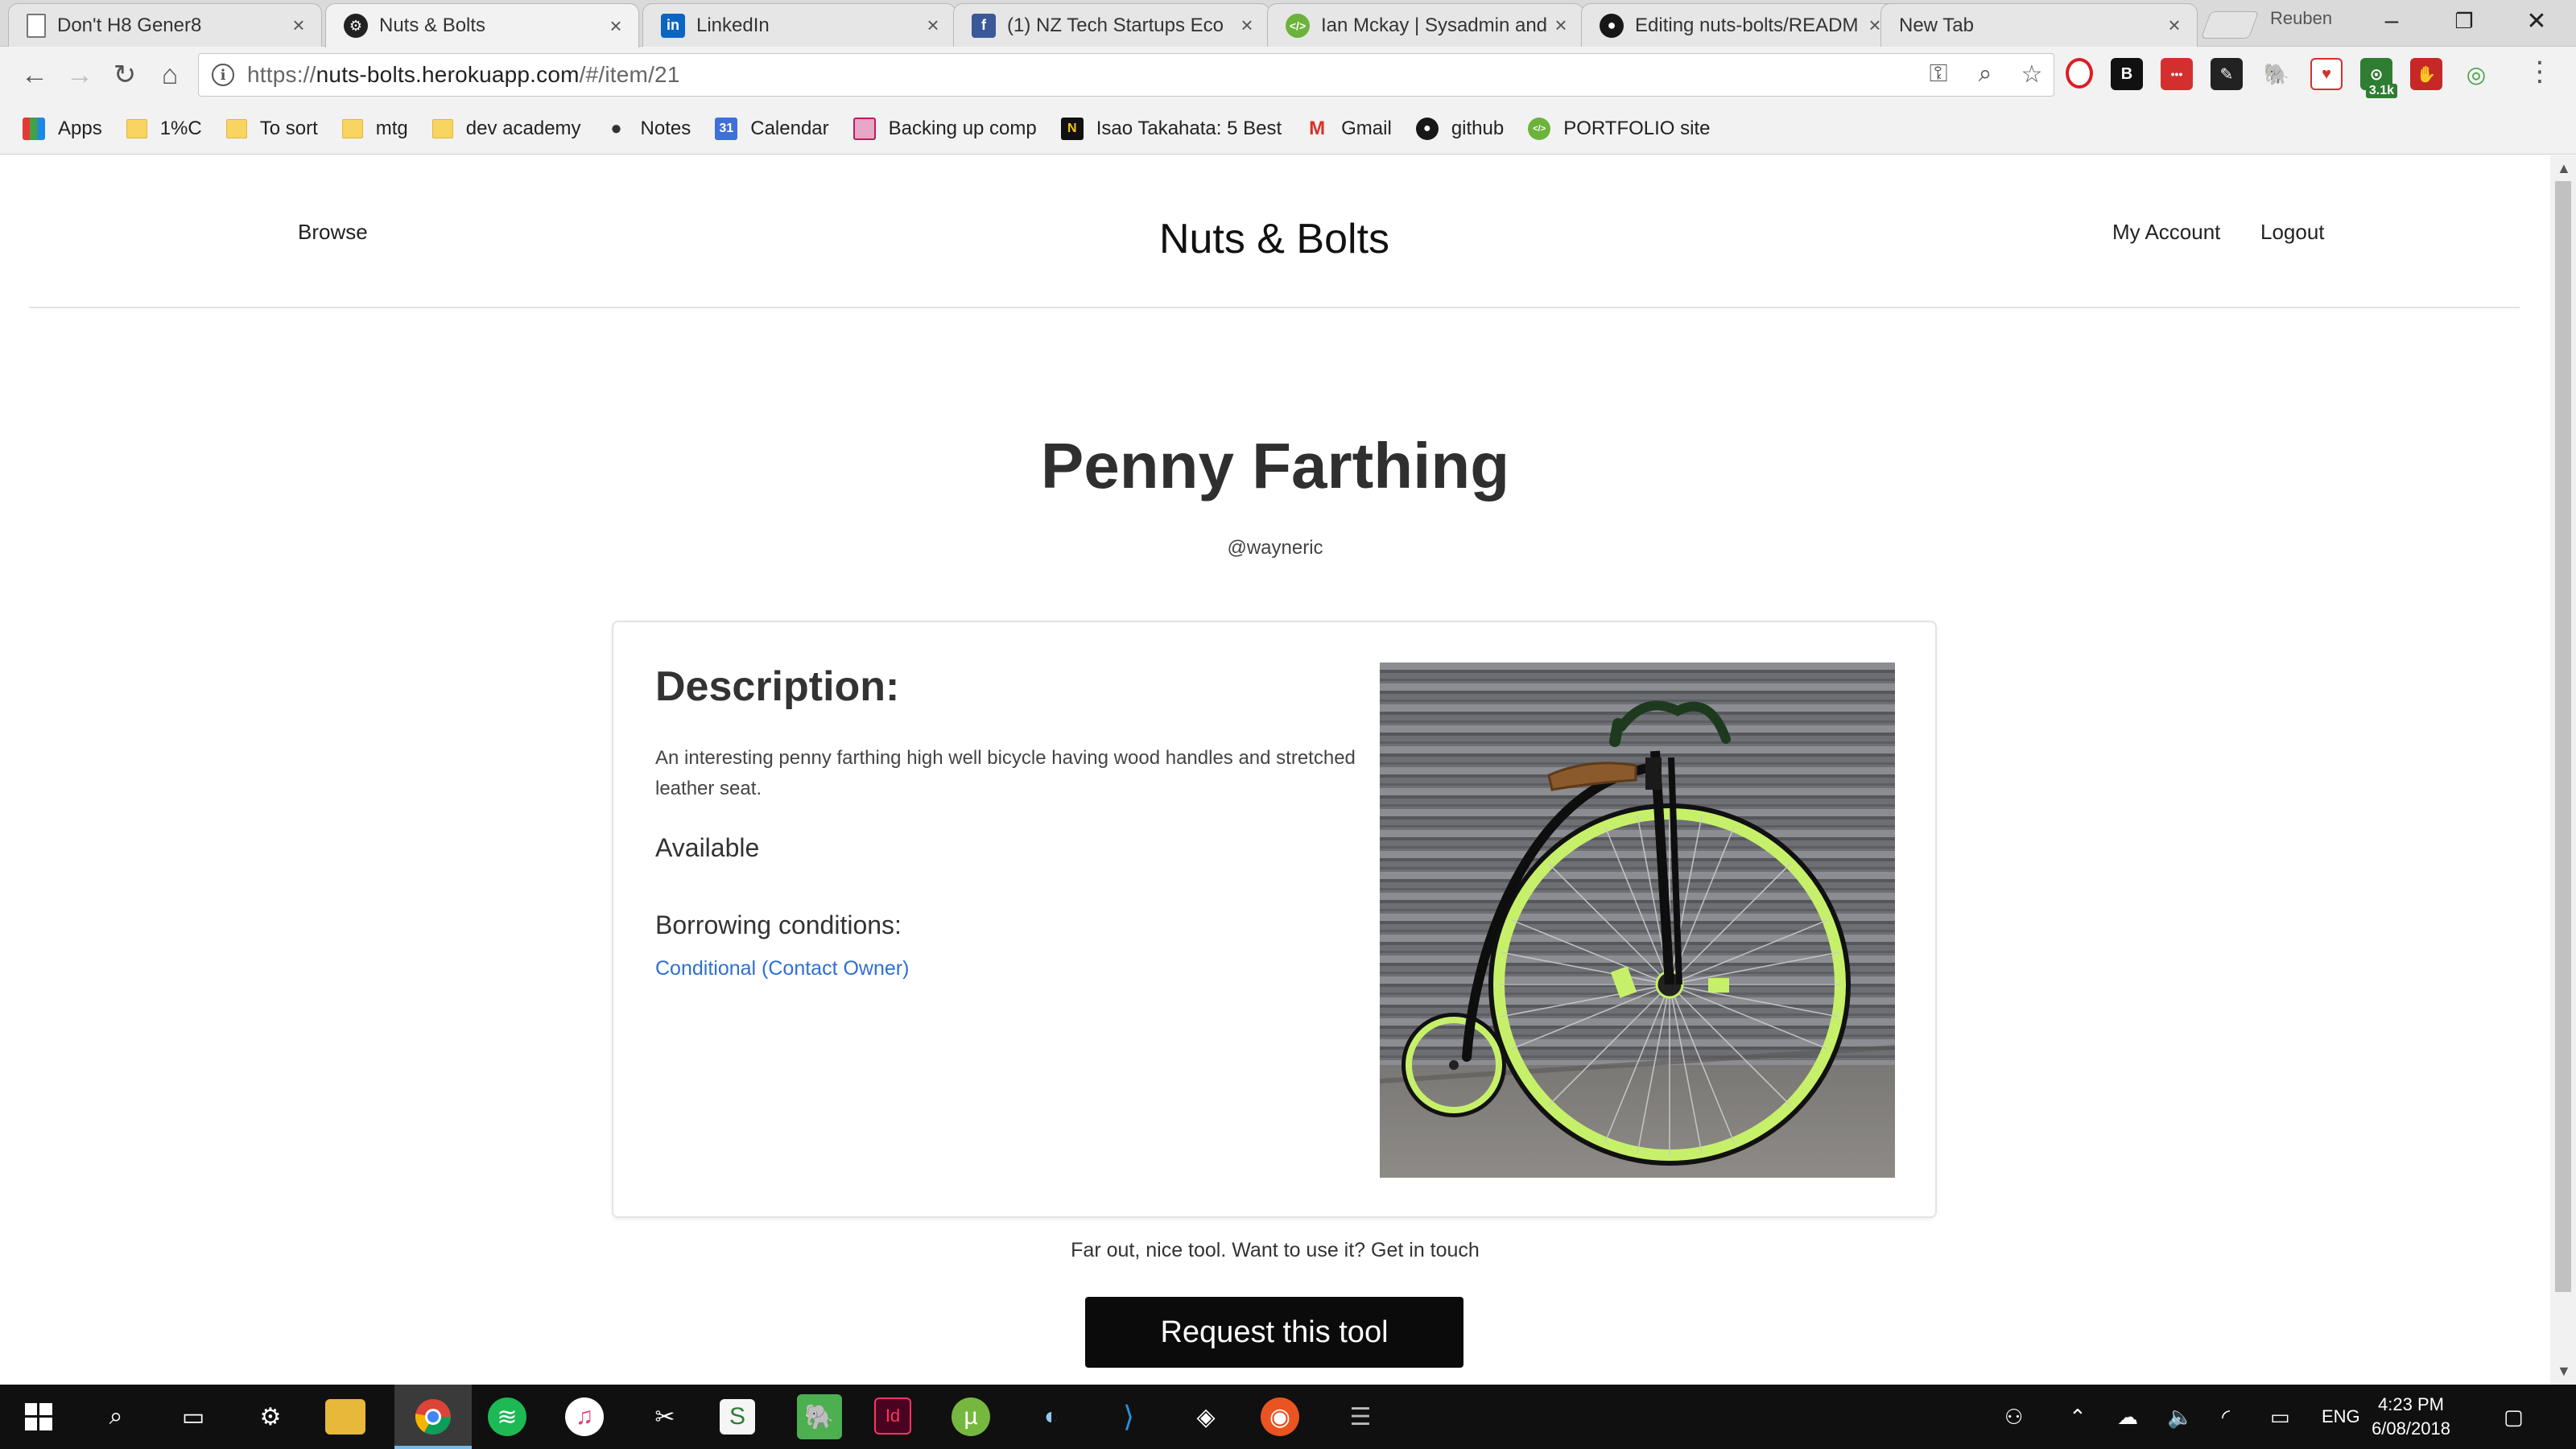 This screenshot has height=1449, width=2576. Describe the element at coordinates (664, 1416) in the screenshot. I see `paint-icon: ✂` at that location.